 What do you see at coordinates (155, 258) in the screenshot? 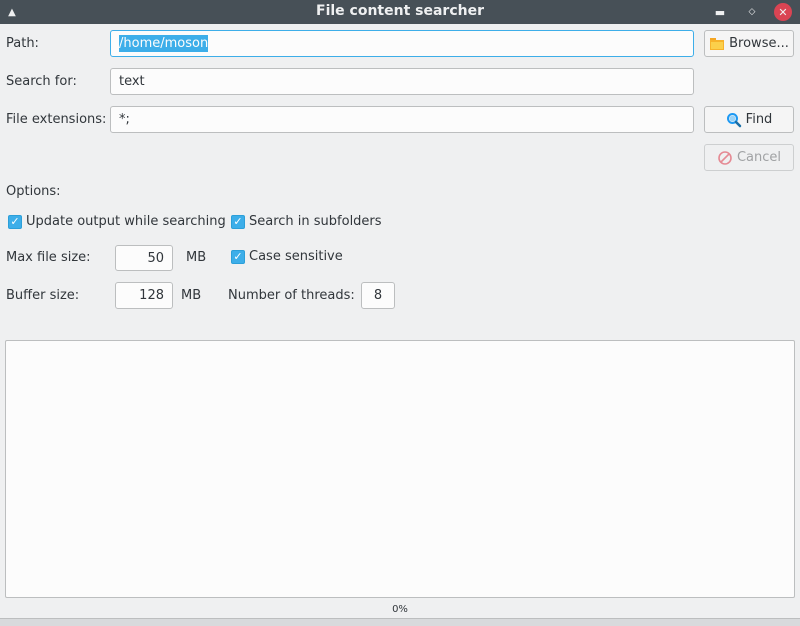
I see `max-file-size-value: 50` at bounding box center [155, 258].